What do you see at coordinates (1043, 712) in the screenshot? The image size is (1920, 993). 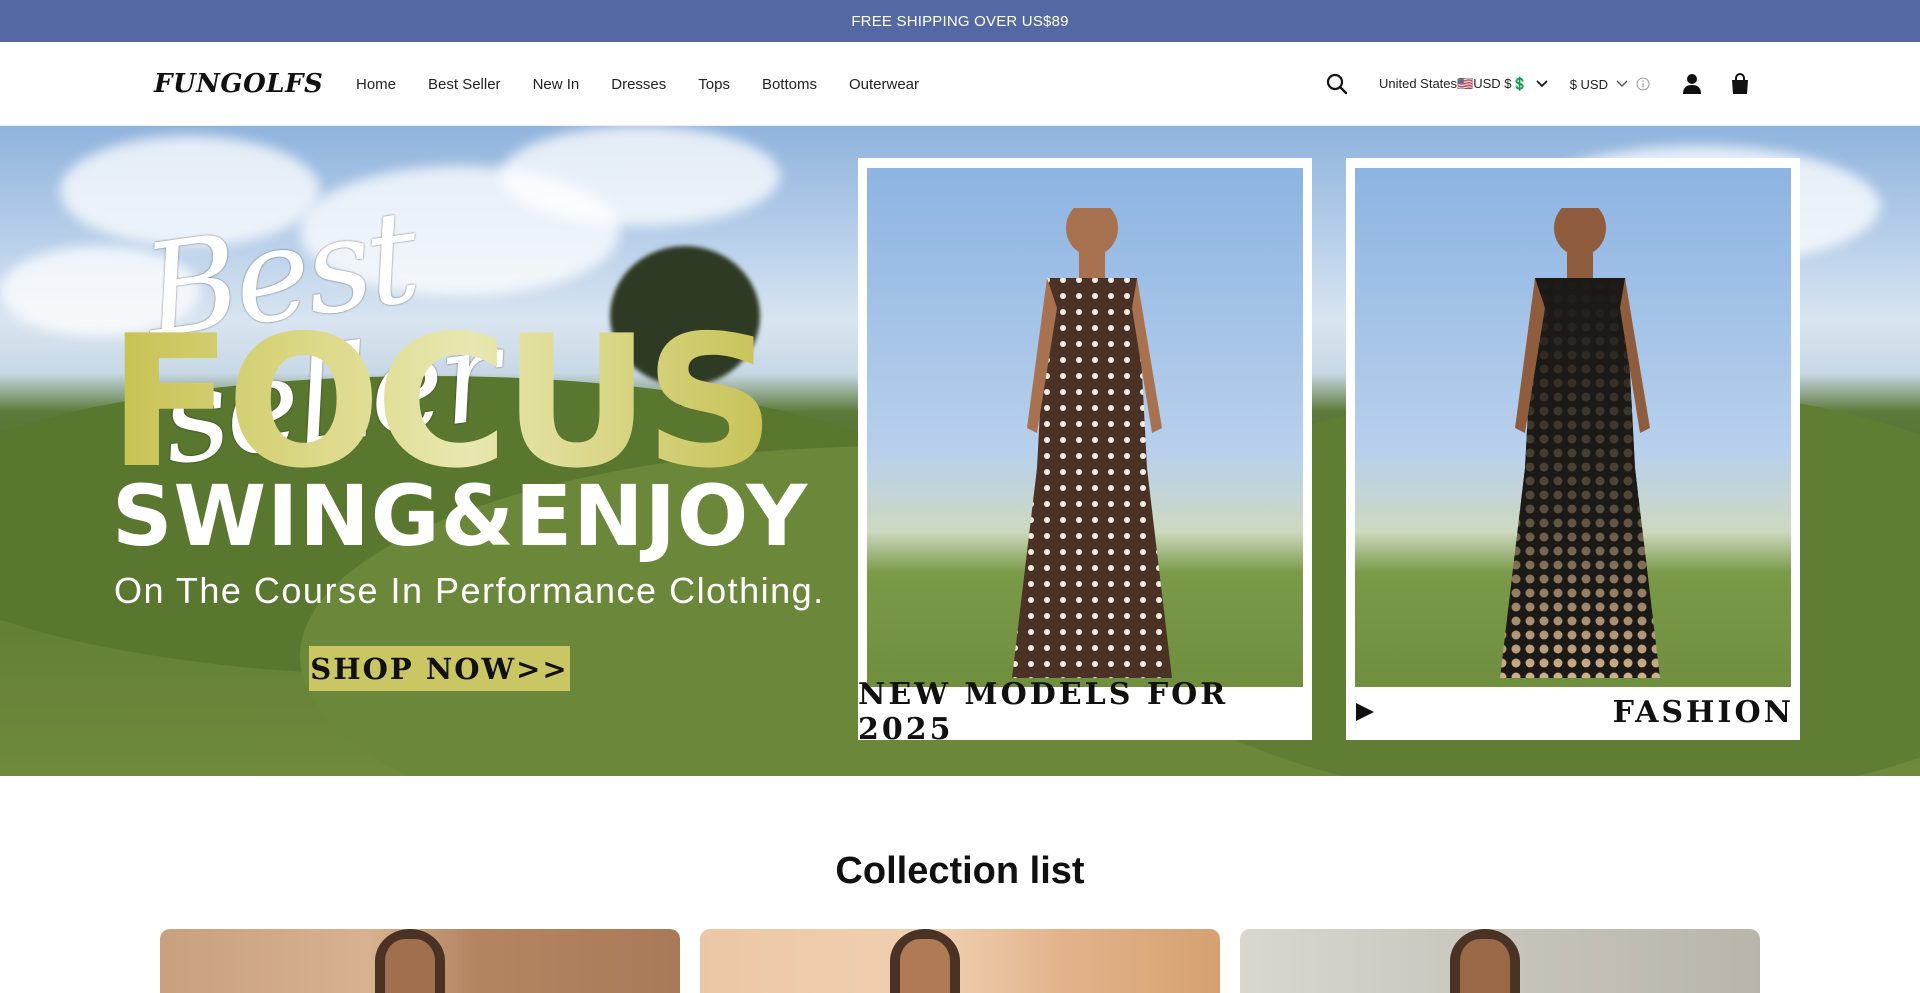 I see `card-label: NEW MODELS FOR 2025` at bounding box center [1043, 712].